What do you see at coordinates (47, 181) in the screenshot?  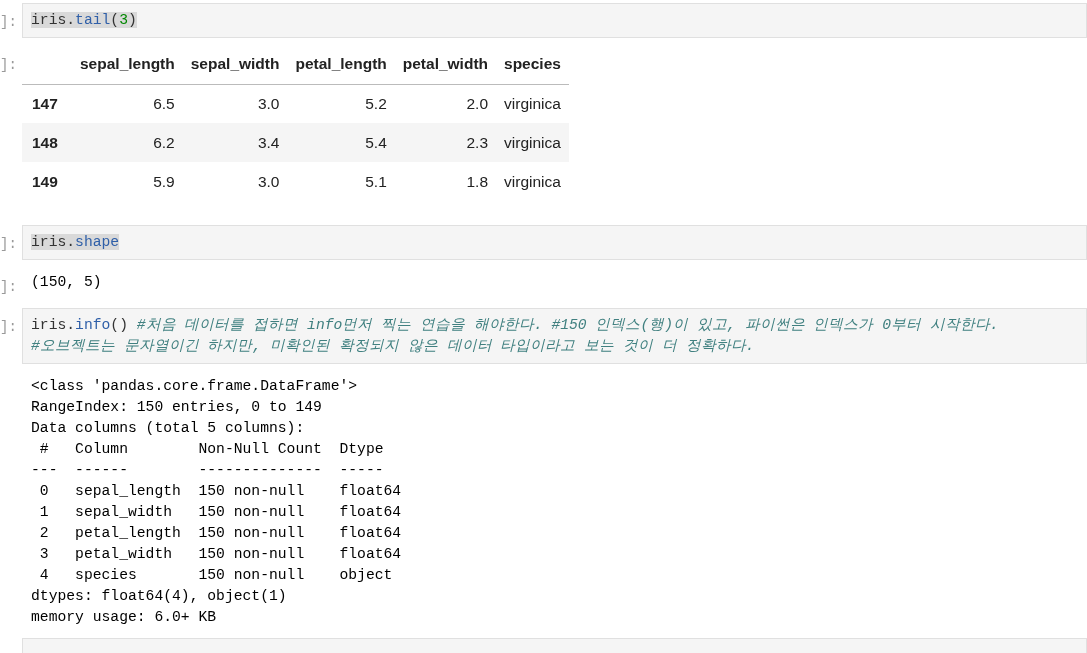 I see `row-index: 149` at bounding box center [47, 181].